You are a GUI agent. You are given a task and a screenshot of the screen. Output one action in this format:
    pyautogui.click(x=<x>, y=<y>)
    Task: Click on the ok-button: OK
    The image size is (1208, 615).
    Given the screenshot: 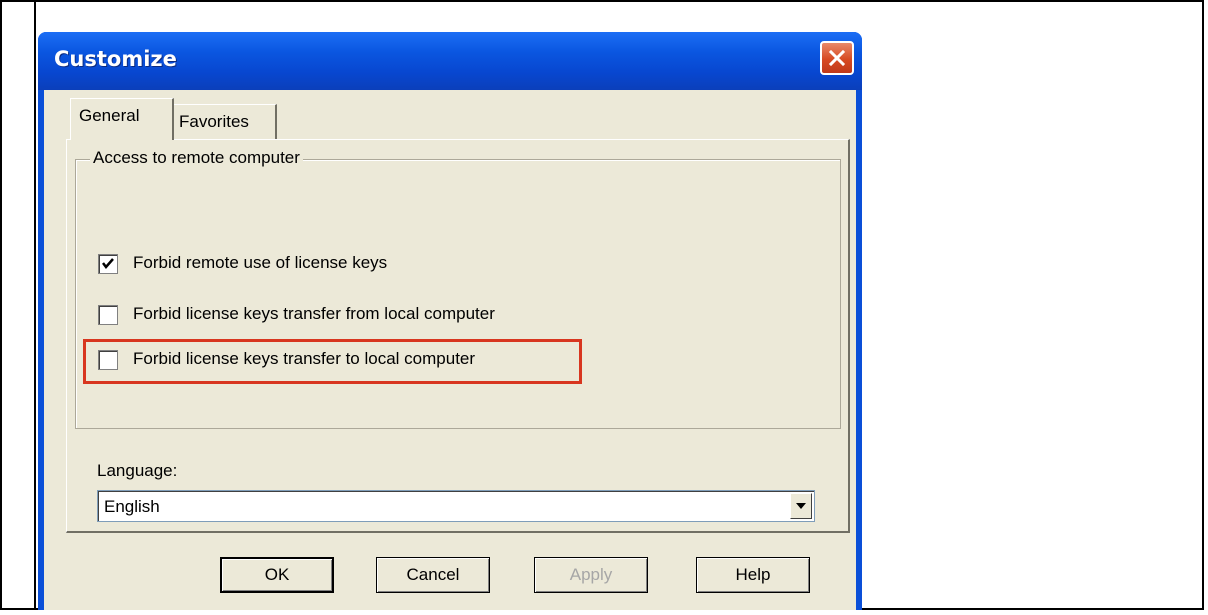 What is the action you would take?
    pyautogui.click(x=277, y=575)
    